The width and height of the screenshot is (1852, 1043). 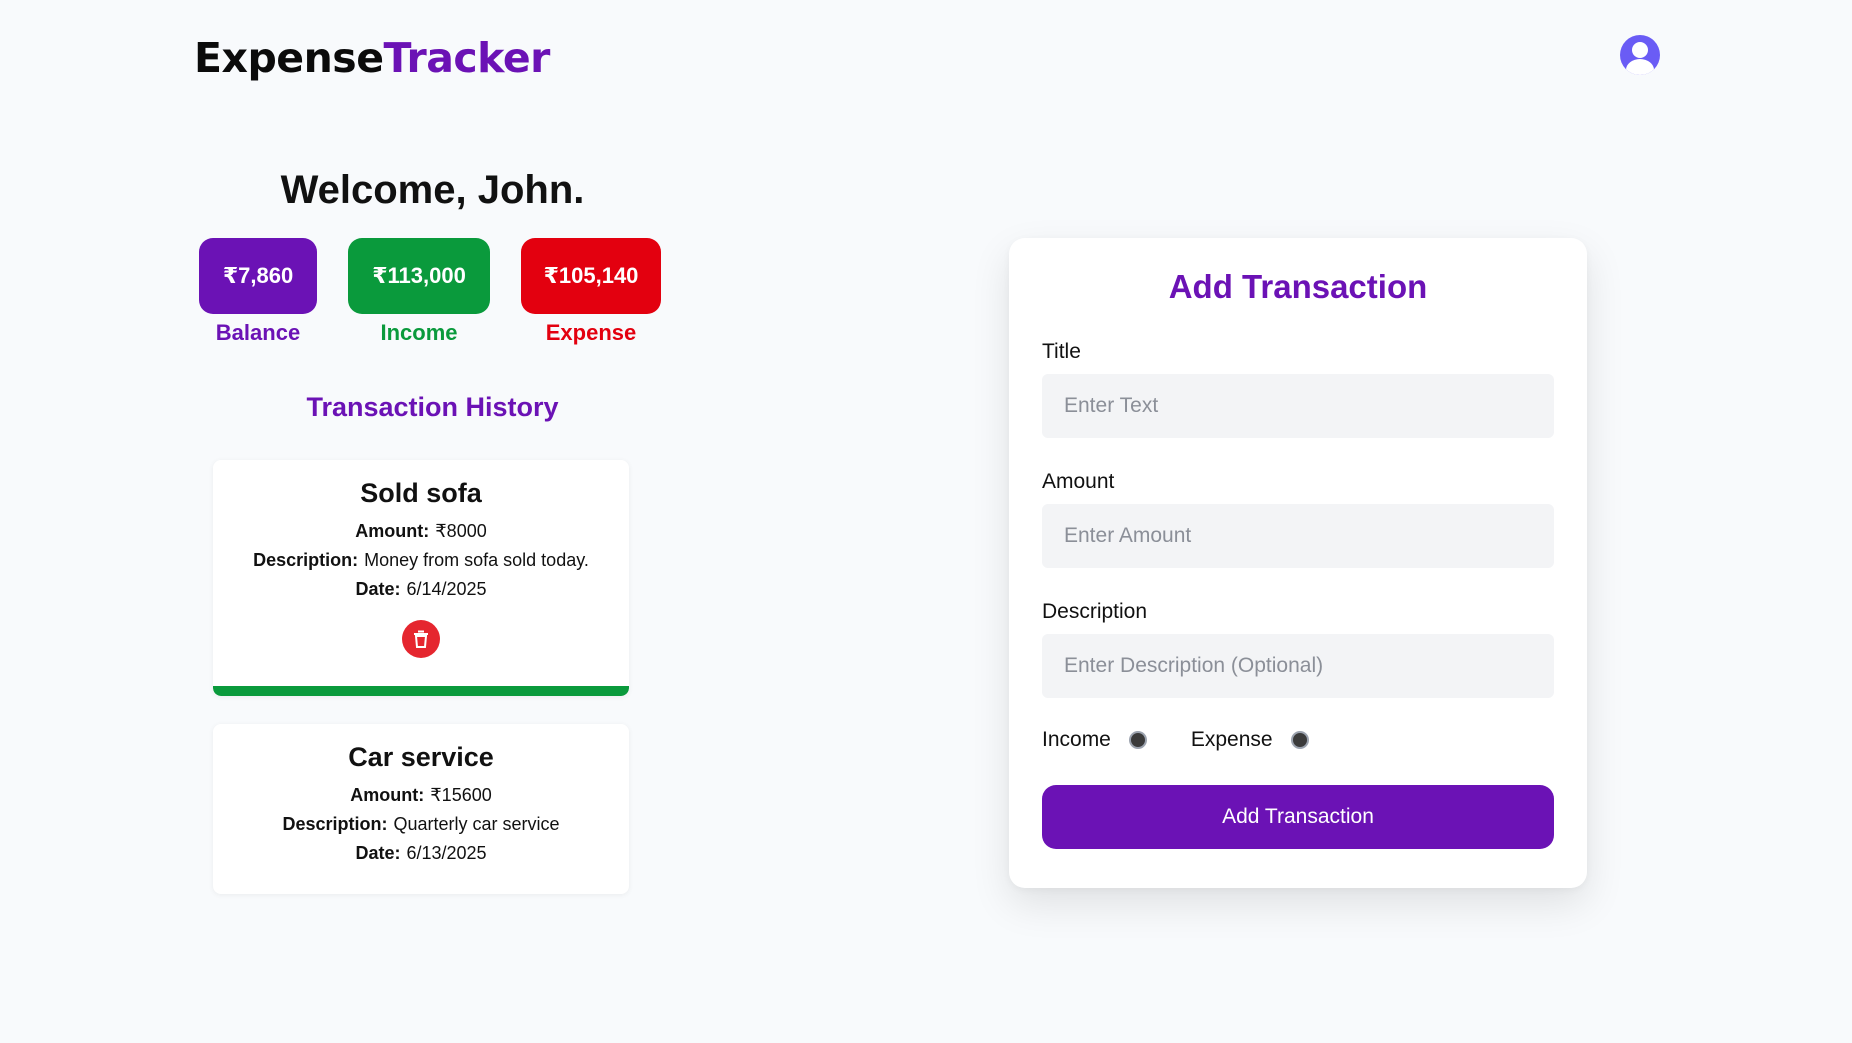 I want to click on transaction-description: Description: Money from sofa sold today., so click(x=421, y=560).